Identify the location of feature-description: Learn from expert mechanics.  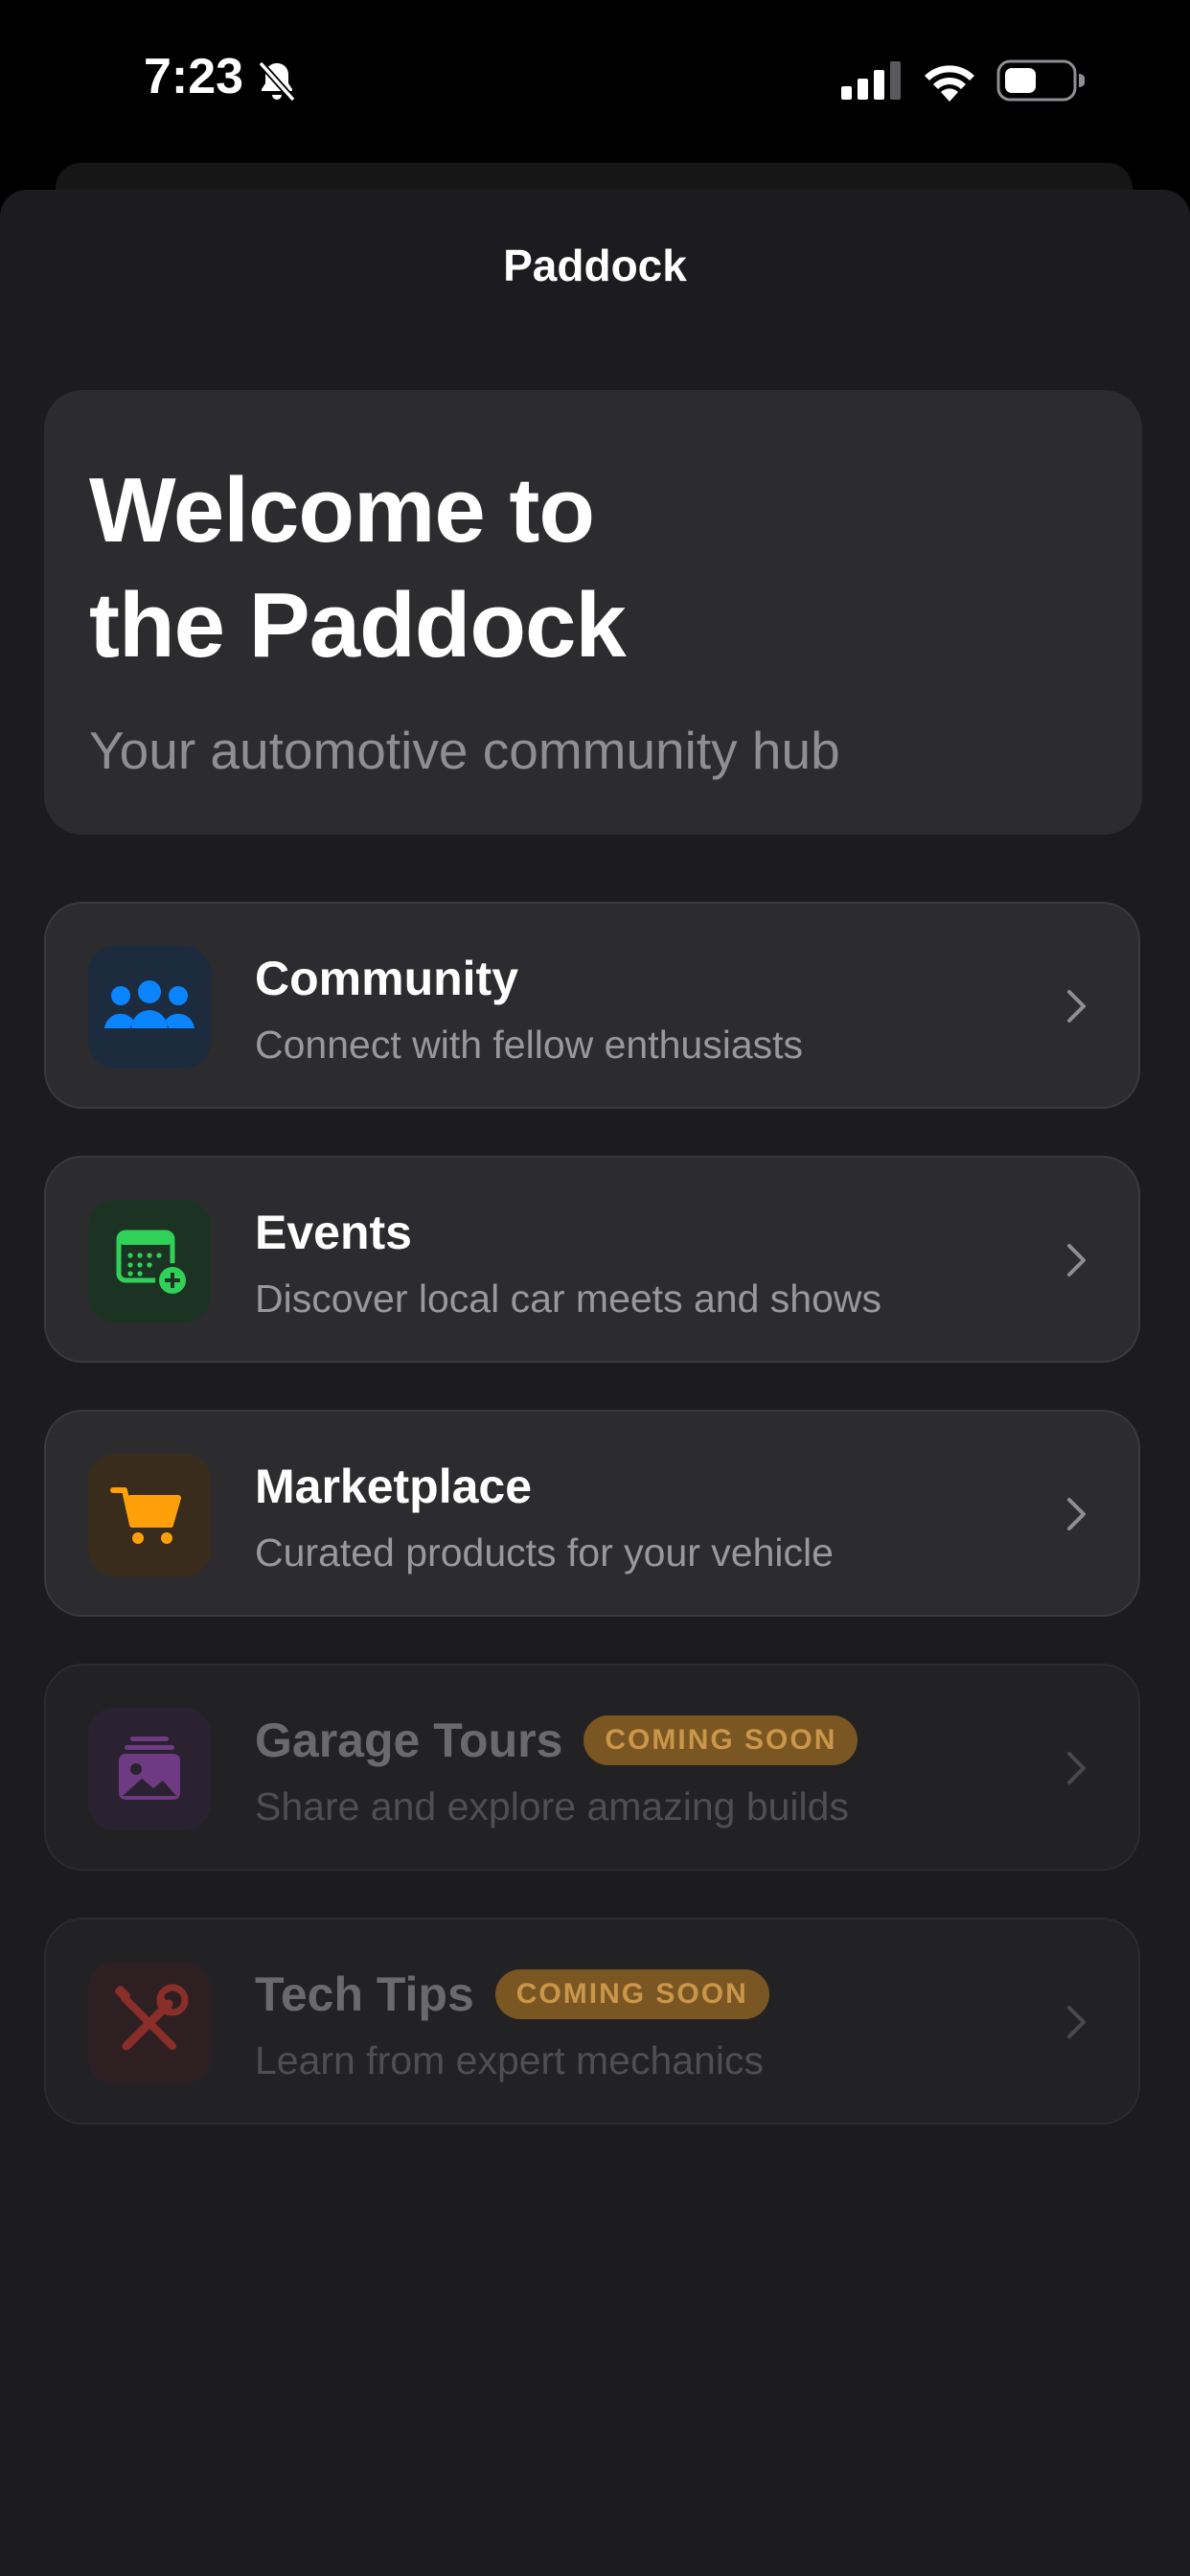
(510, 2060).